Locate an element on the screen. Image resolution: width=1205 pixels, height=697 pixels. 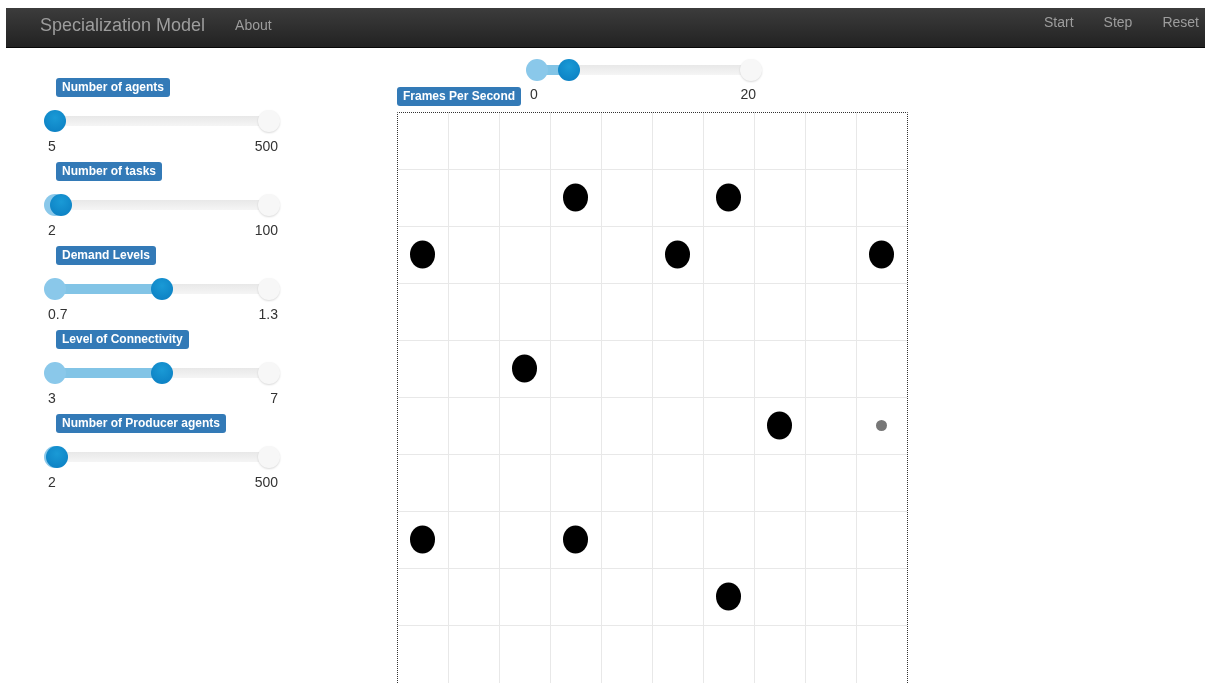
min-value: 5 is located at coordinates (52, 146).